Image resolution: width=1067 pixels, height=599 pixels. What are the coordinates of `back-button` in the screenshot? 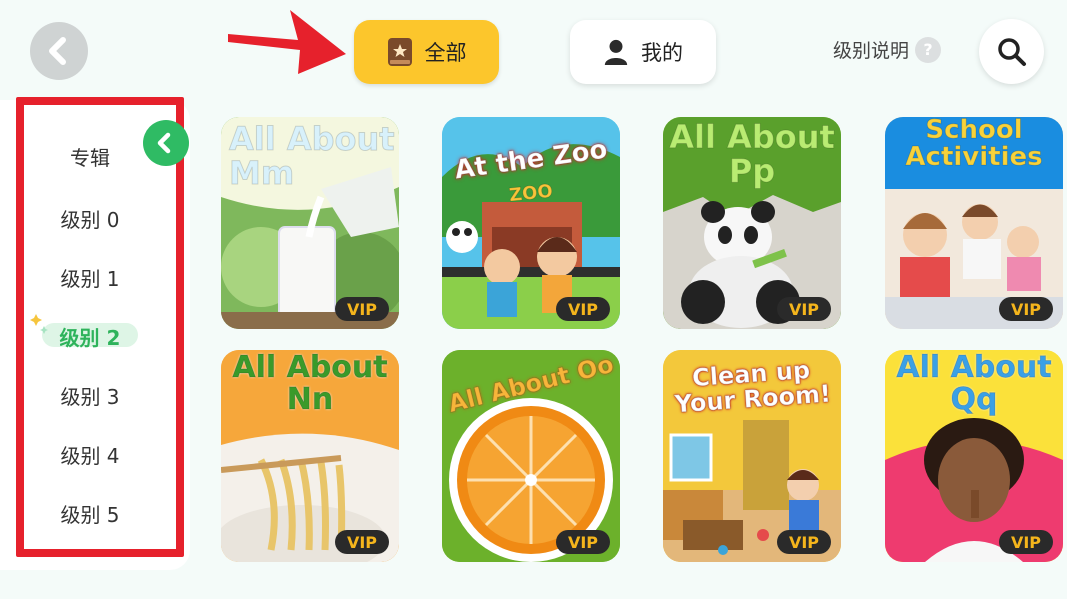 It's located at (59, 51).